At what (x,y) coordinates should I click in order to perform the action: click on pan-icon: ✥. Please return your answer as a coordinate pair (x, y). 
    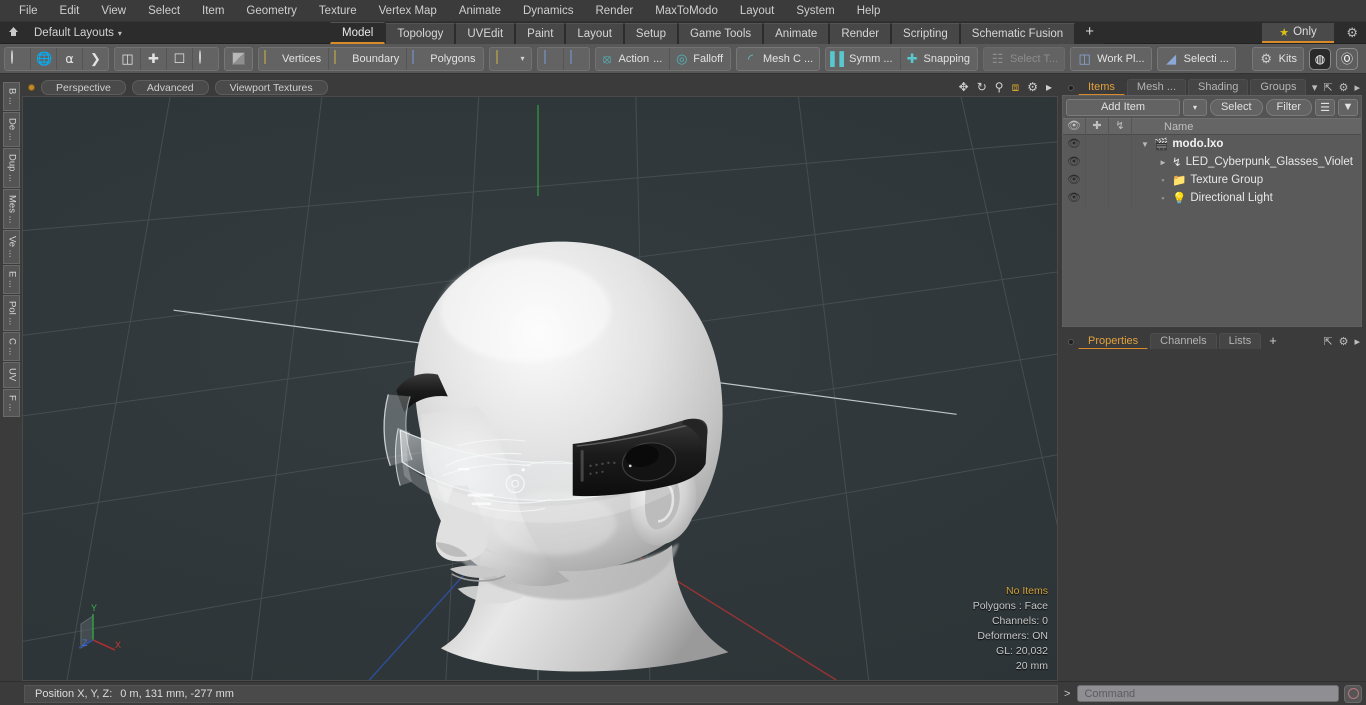
    Looking at the image, I should click on (964, 87).